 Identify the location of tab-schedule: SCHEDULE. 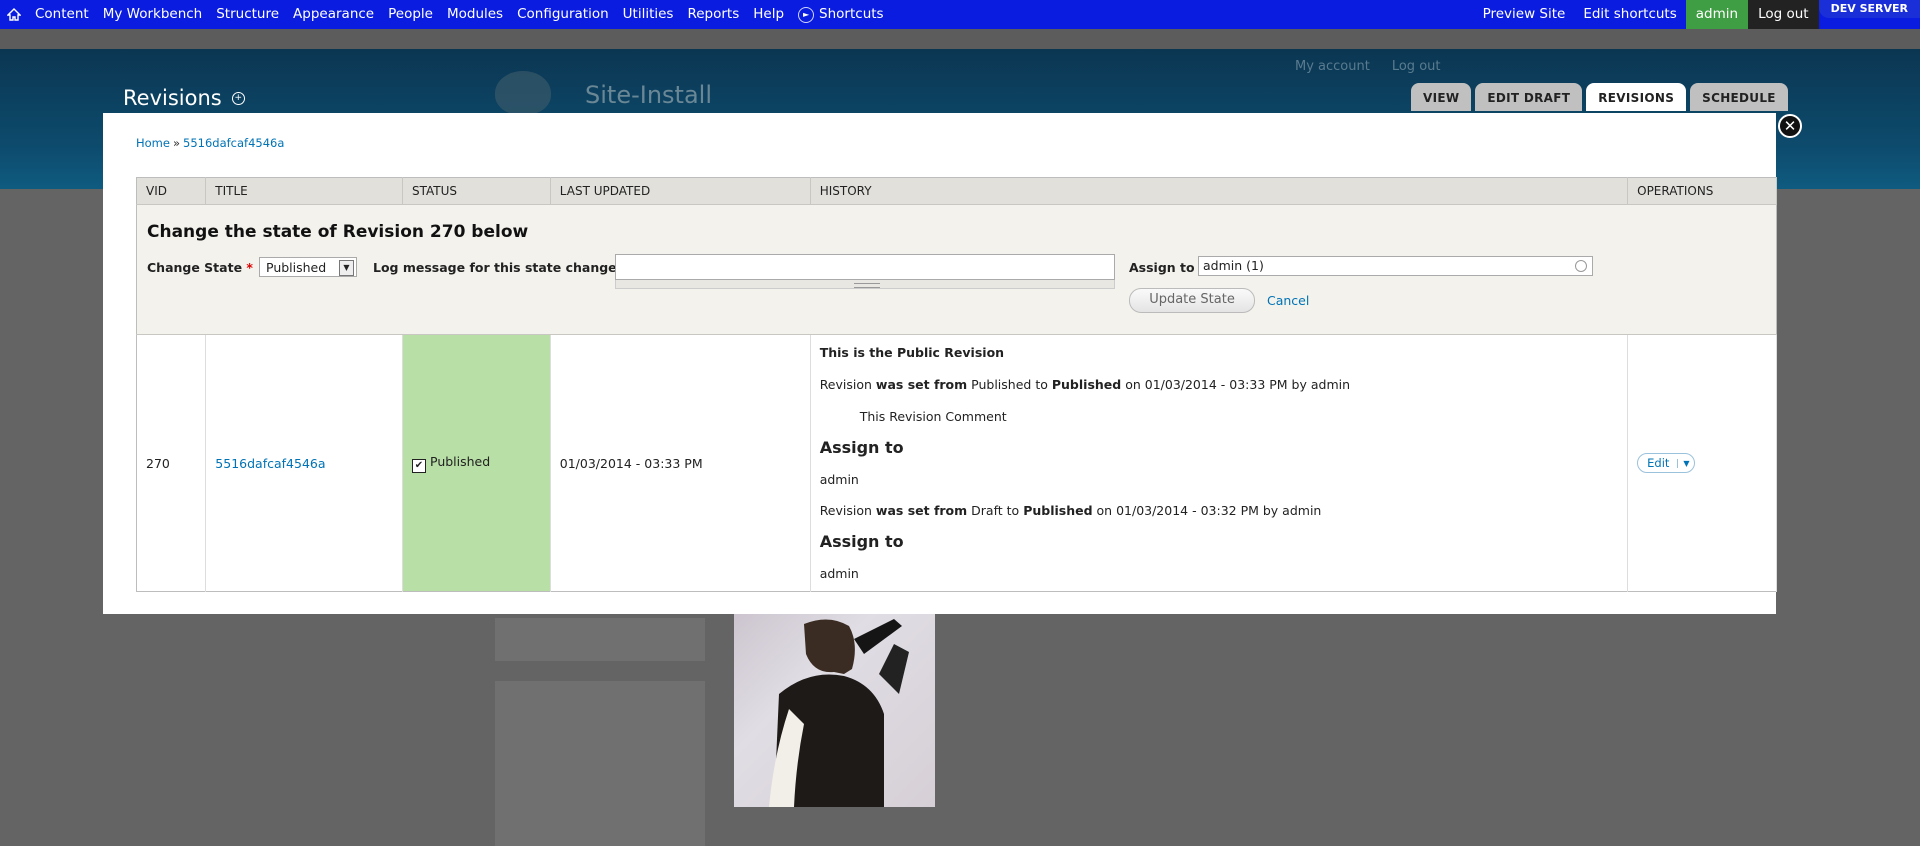
(1739, 97).